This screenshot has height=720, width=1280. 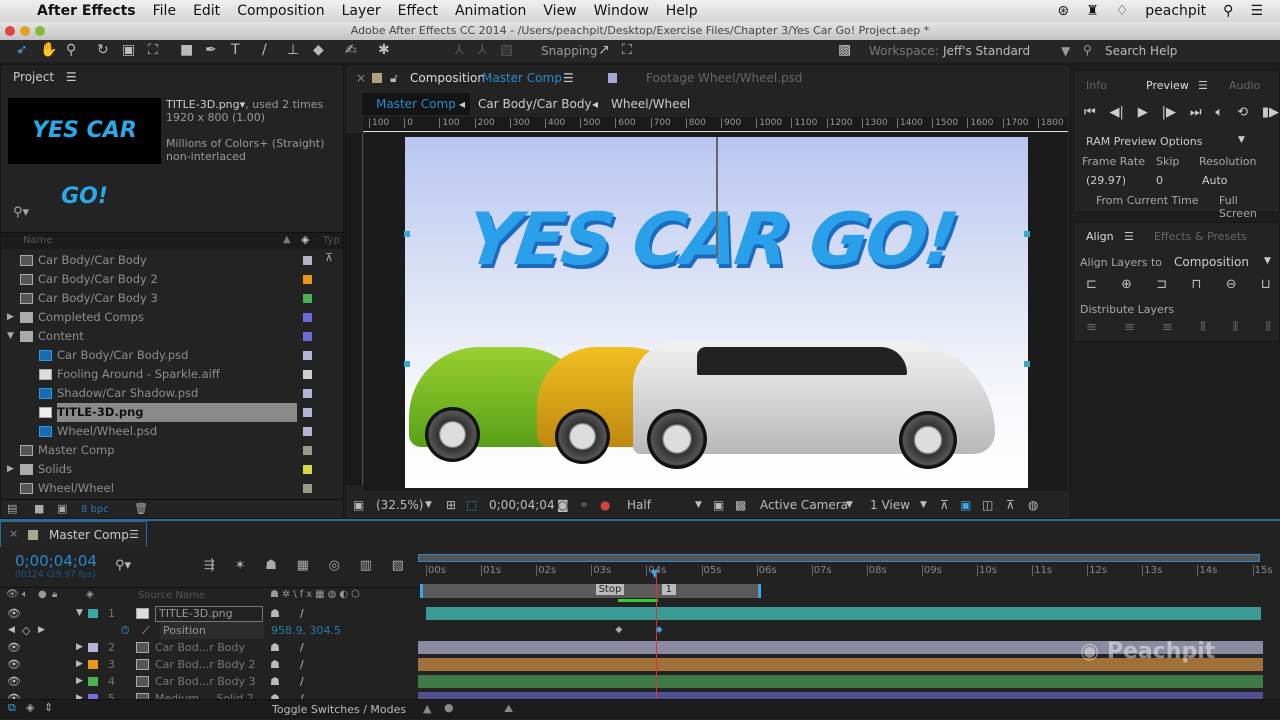 What do you see at coordinates (171, 336) in the screenshot?
I see `project-item: ▼ Content` at bounding box center [171, 336].